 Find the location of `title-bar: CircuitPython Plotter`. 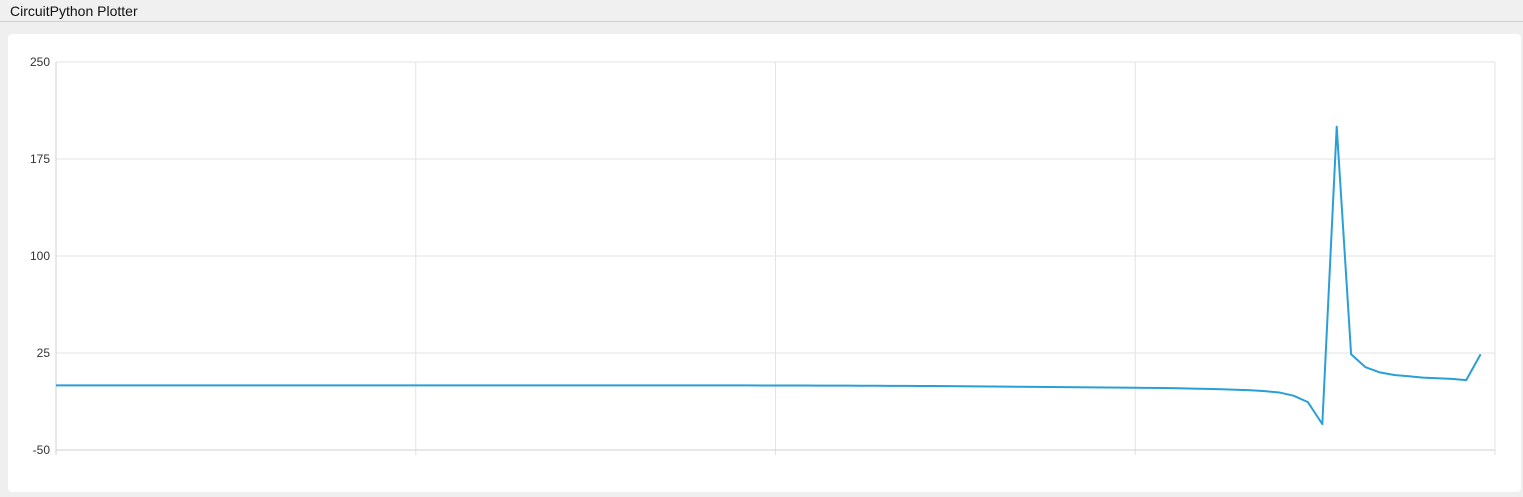

title-bar: CircuitPython Plotter is located at coordinates (761, 11).